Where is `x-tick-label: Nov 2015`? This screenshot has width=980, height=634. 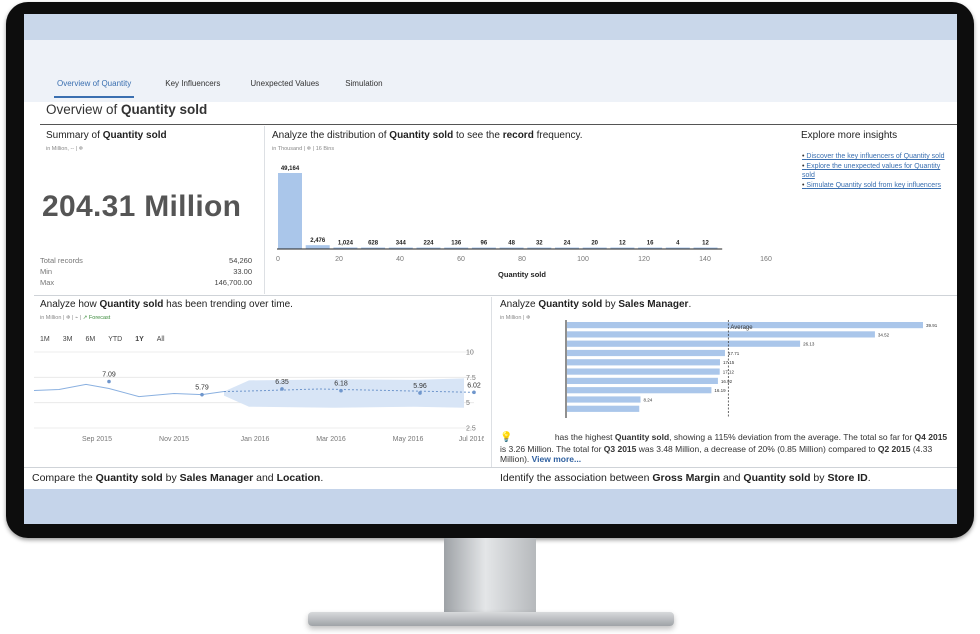 x-tick-label: Nov 2015 is located at coordinates (174, 439).